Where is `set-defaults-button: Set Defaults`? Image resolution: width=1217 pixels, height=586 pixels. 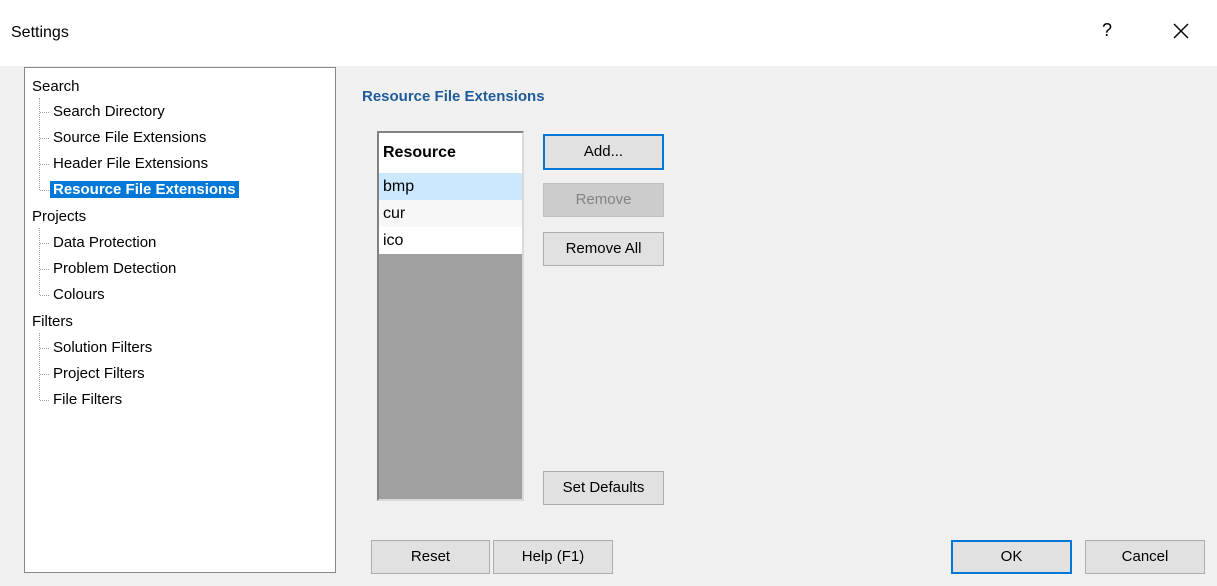 set-defaults-button: Set Defaults is located at coordinates (603, 488).